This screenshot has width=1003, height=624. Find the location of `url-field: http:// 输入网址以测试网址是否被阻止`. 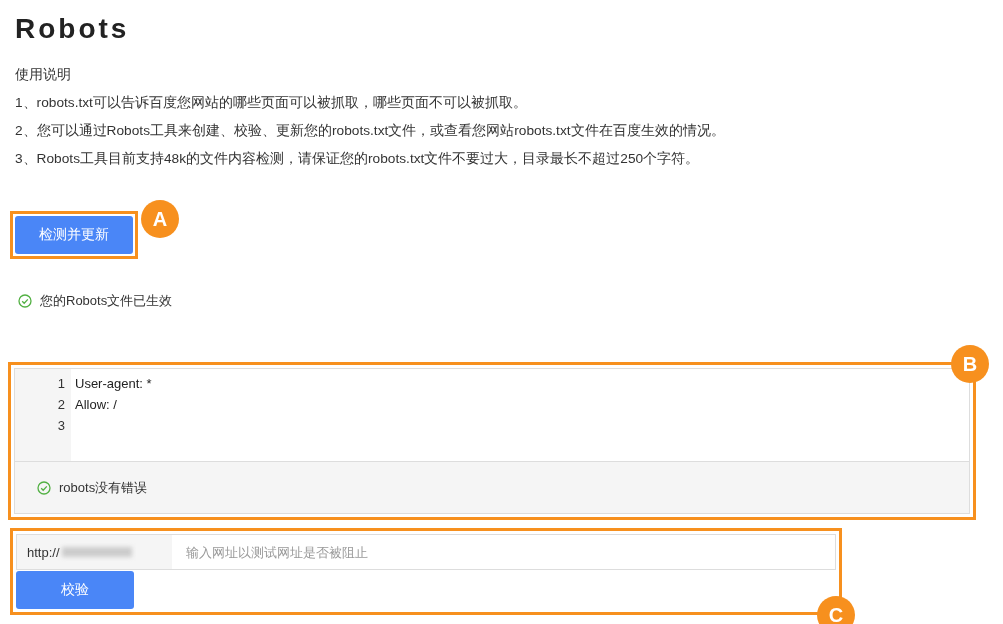

url-field: http:// 输入网址以测试网址是否被阻止 is located at coordinates (426, 552).